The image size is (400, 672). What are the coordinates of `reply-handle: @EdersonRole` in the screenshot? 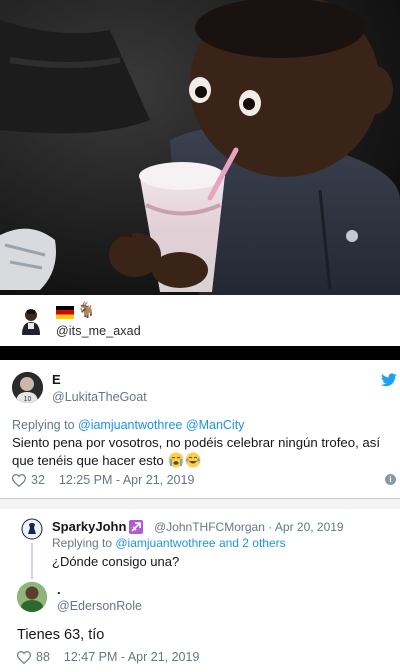 It's located at (99, 606).